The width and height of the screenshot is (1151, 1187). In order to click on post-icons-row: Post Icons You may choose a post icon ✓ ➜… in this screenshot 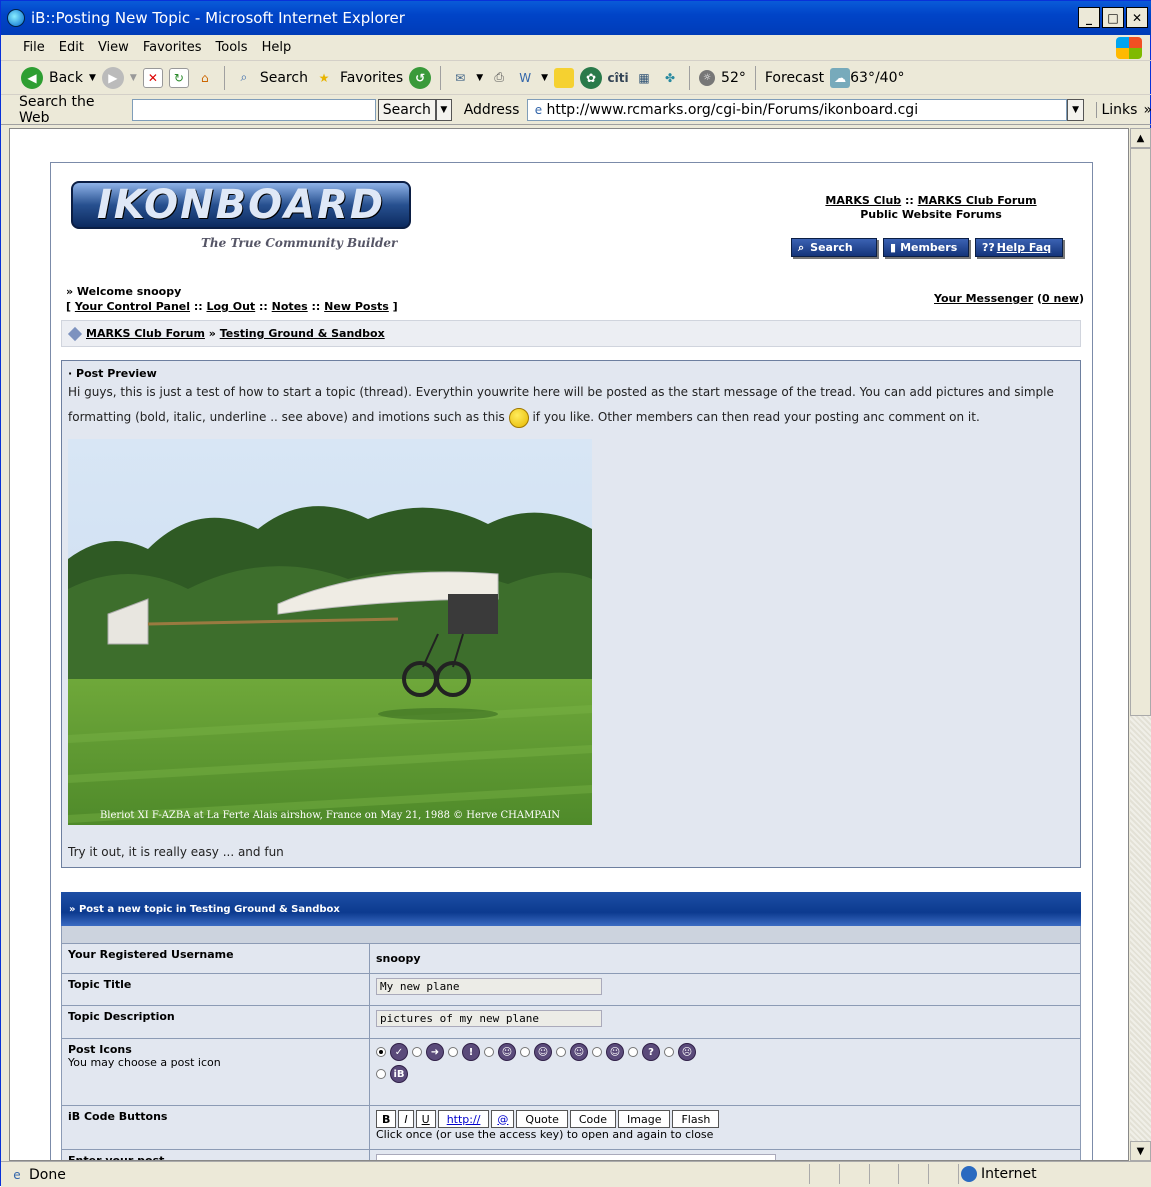, I will do `click(571, 1072)`.